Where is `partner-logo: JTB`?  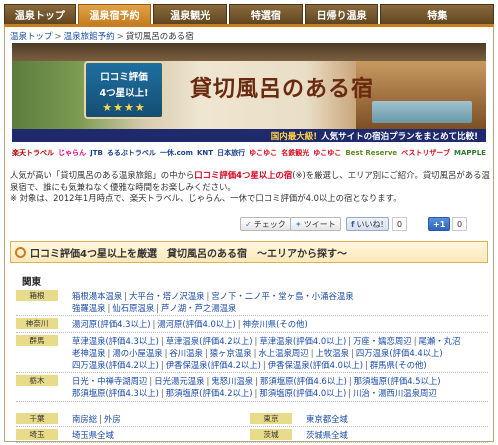
partner-logo: JTB is located at coordinates (96, 153).